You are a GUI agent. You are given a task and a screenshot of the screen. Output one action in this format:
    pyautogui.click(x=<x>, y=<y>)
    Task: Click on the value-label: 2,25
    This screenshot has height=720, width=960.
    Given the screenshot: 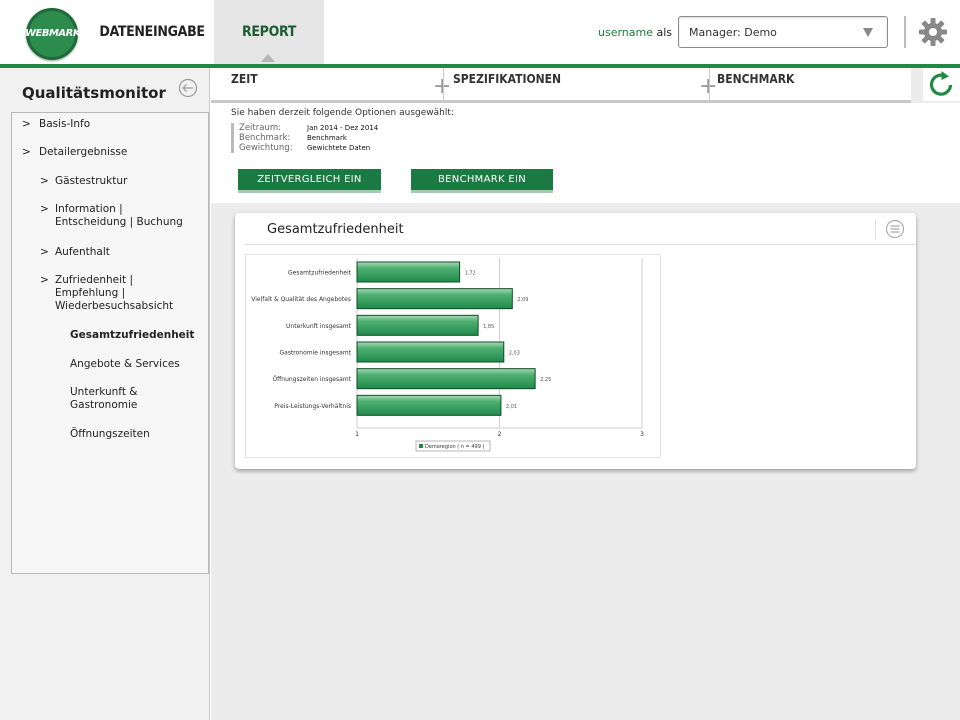 What is the action you would take?
    pyautogui.click(x=545, y=380)
    